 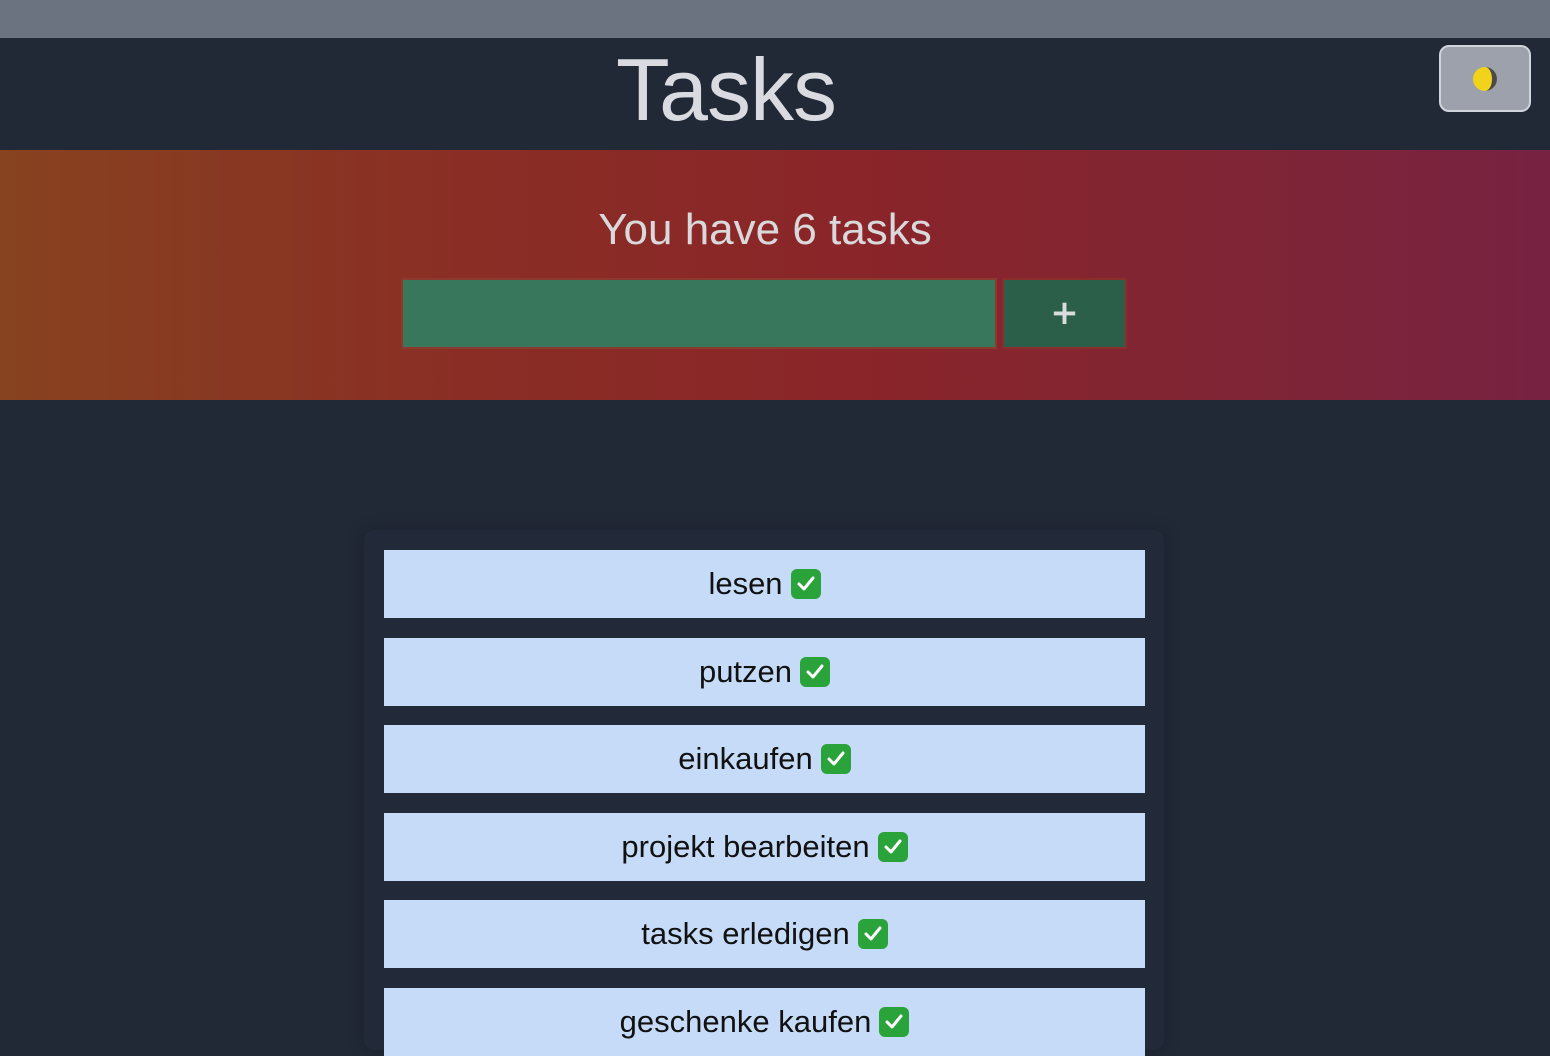 What do you see at coordinates (745, 758) in the screenshot?
I see `task-label: einkaufen` at bounding box center [745, 758].